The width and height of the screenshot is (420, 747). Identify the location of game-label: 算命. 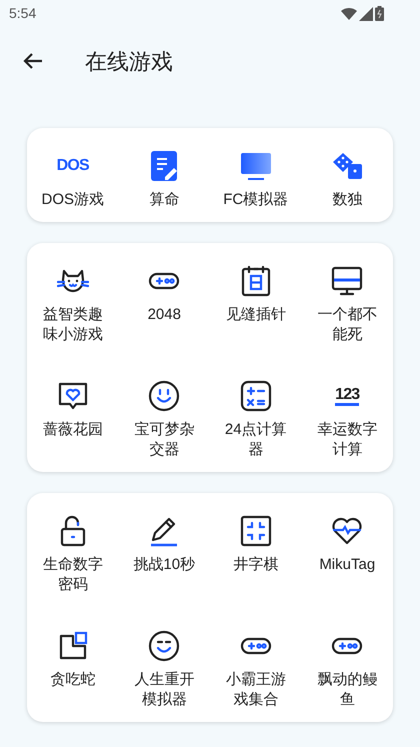
(164, 200).